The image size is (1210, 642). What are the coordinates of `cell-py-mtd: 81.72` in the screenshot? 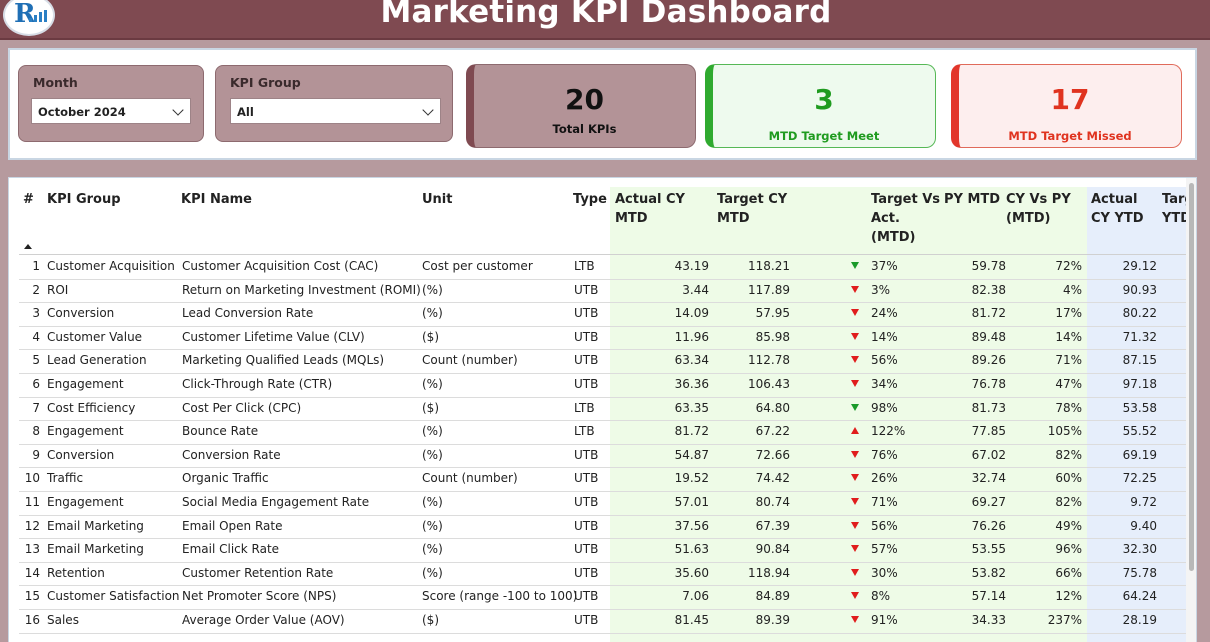 It's located at (988, 313).